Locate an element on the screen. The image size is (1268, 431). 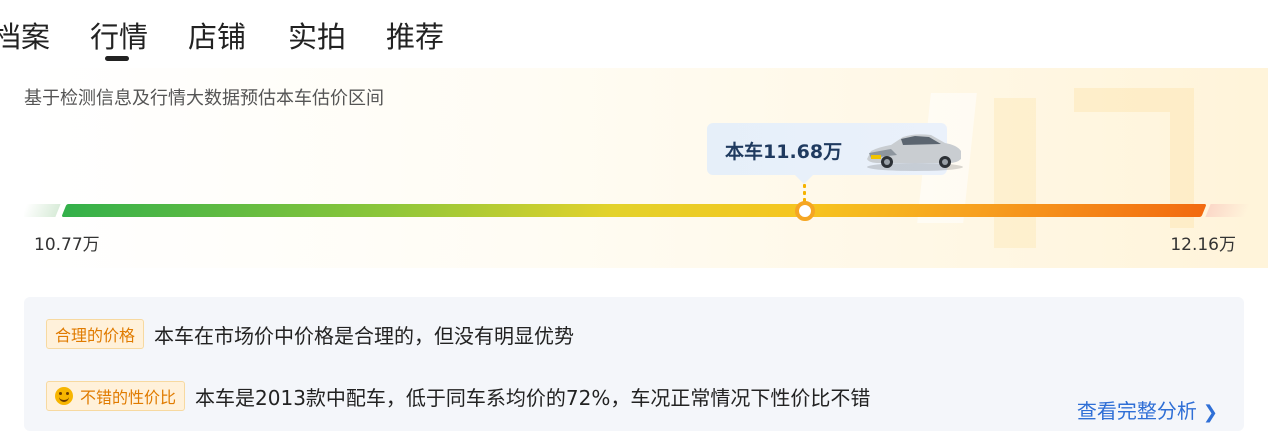
tag-label: 不错的性价比 is located at coordinates (128, 397).